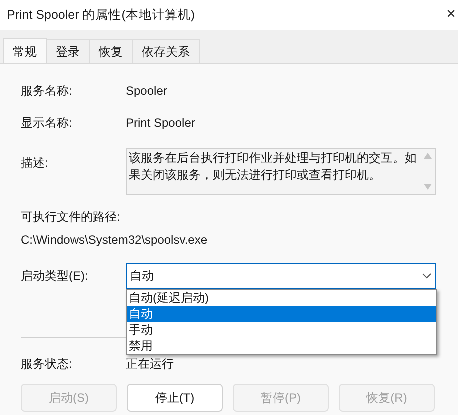  What do you see at coordinates (55, 276) in the screenshot?
I see `field-label: 启动类型(E):` at bounding box center [55, 276].